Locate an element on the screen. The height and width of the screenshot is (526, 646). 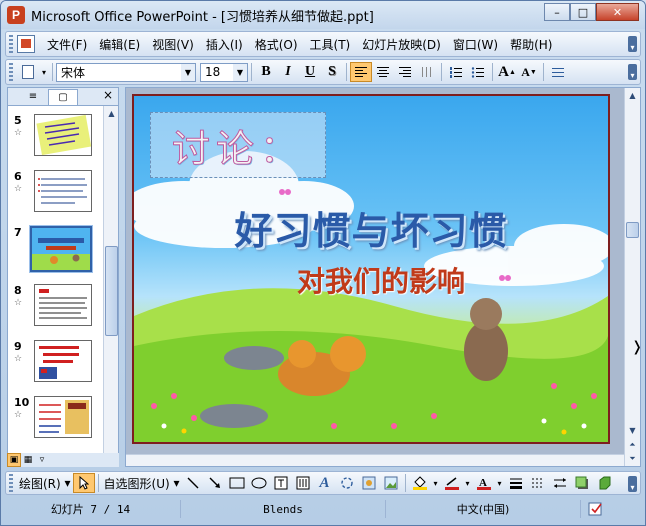
close-icon: × is located at coordinates (108, 95).